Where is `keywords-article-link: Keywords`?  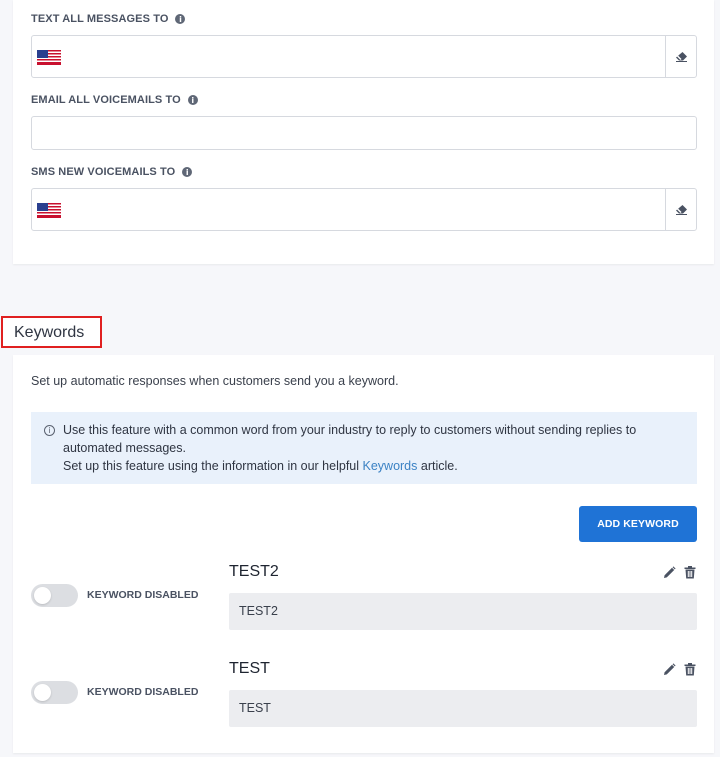 keywords-article-link: Keywords is located at coordinates (390, 466).